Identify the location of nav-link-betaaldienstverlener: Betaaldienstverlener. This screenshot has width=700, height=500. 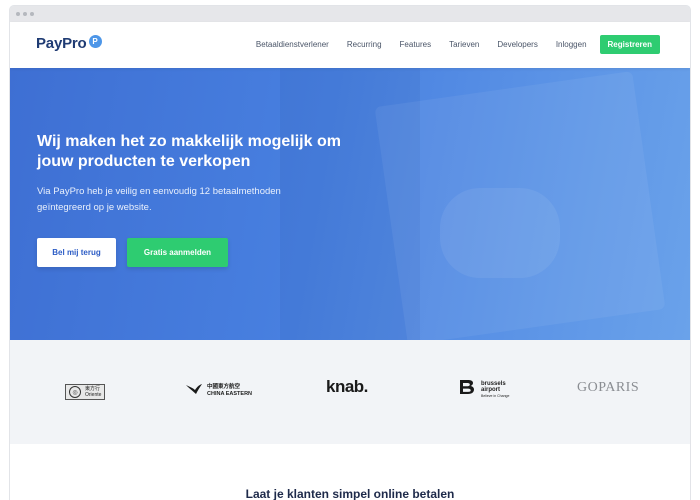
(292, 44).